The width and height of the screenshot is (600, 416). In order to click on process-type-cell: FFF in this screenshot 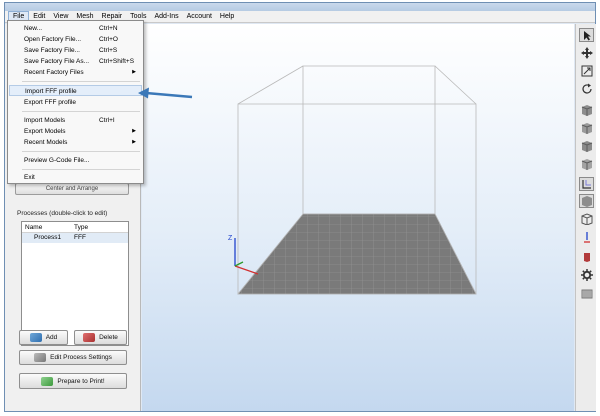, I will do `click(80, 237)`.